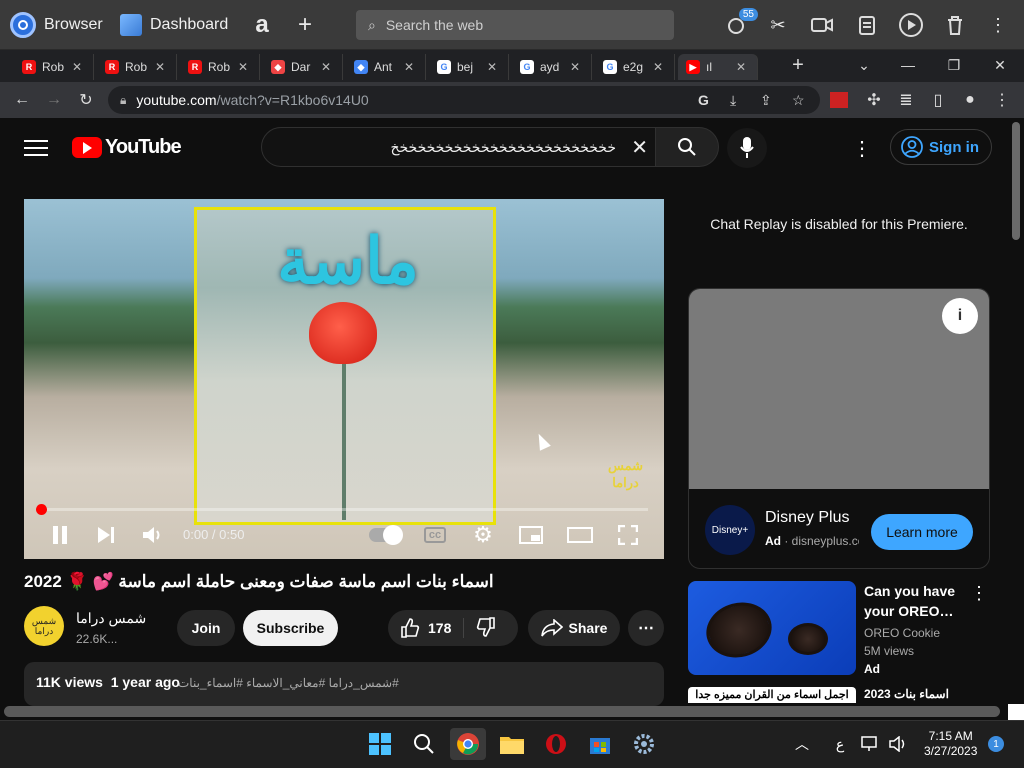 The image size is (1024, 768). What do you see at coordinates (432, 628) in the screenshot?
I see `like-button: 178` at bounding box center [432, 628].